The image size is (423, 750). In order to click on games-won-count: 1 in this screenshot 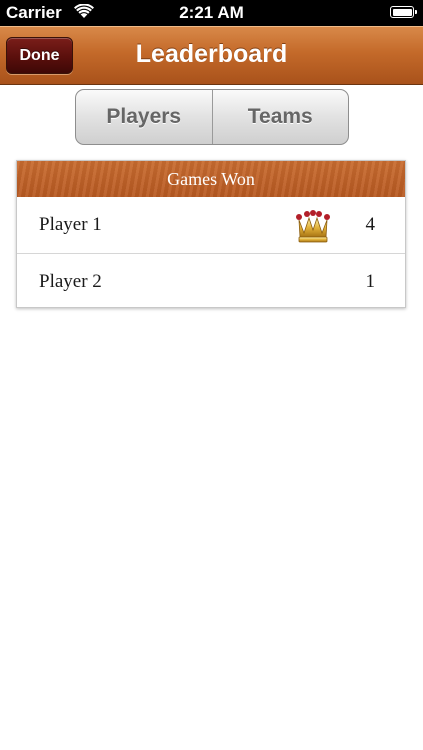, I will do `click(370, 281)`.